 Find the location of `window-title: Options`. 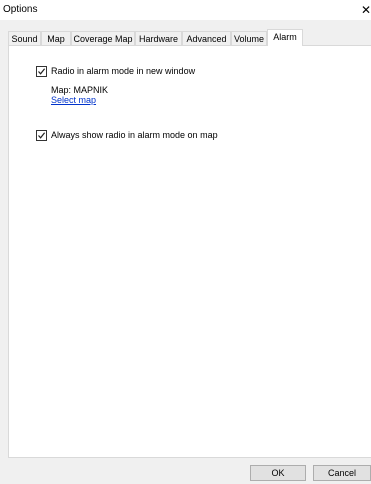

window-title: Options is located at coordinates (20, 9).